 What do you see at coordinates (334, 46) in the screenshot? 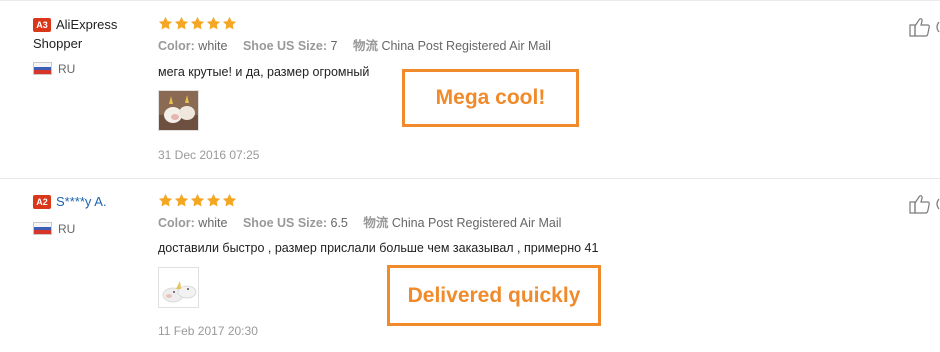
I see `size-value: 7` at bounding box center [334, 46].